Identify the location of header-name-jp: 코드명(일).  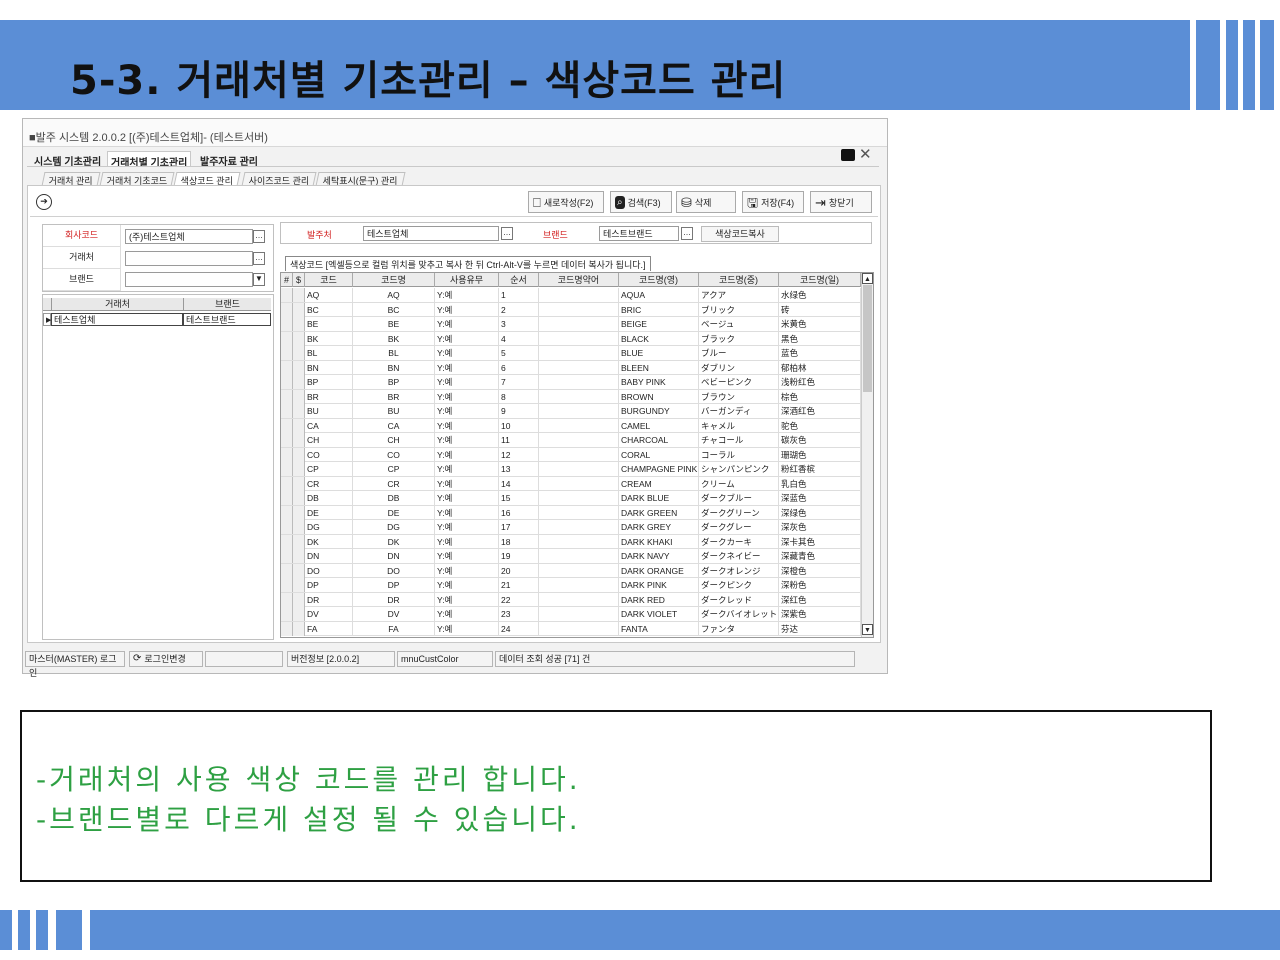
(820, 280).